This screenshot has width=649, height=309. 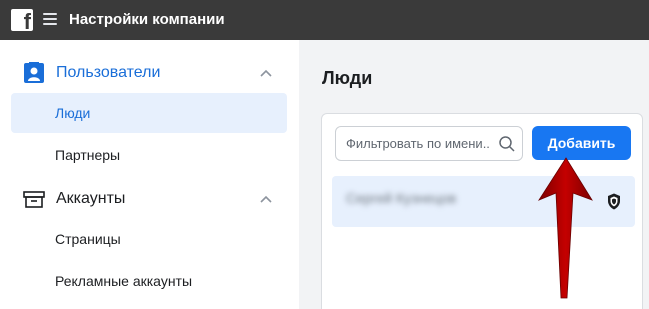 I want to click on sidebar-item-label: Рекламные аккаунты, so click(x=124, y=281).